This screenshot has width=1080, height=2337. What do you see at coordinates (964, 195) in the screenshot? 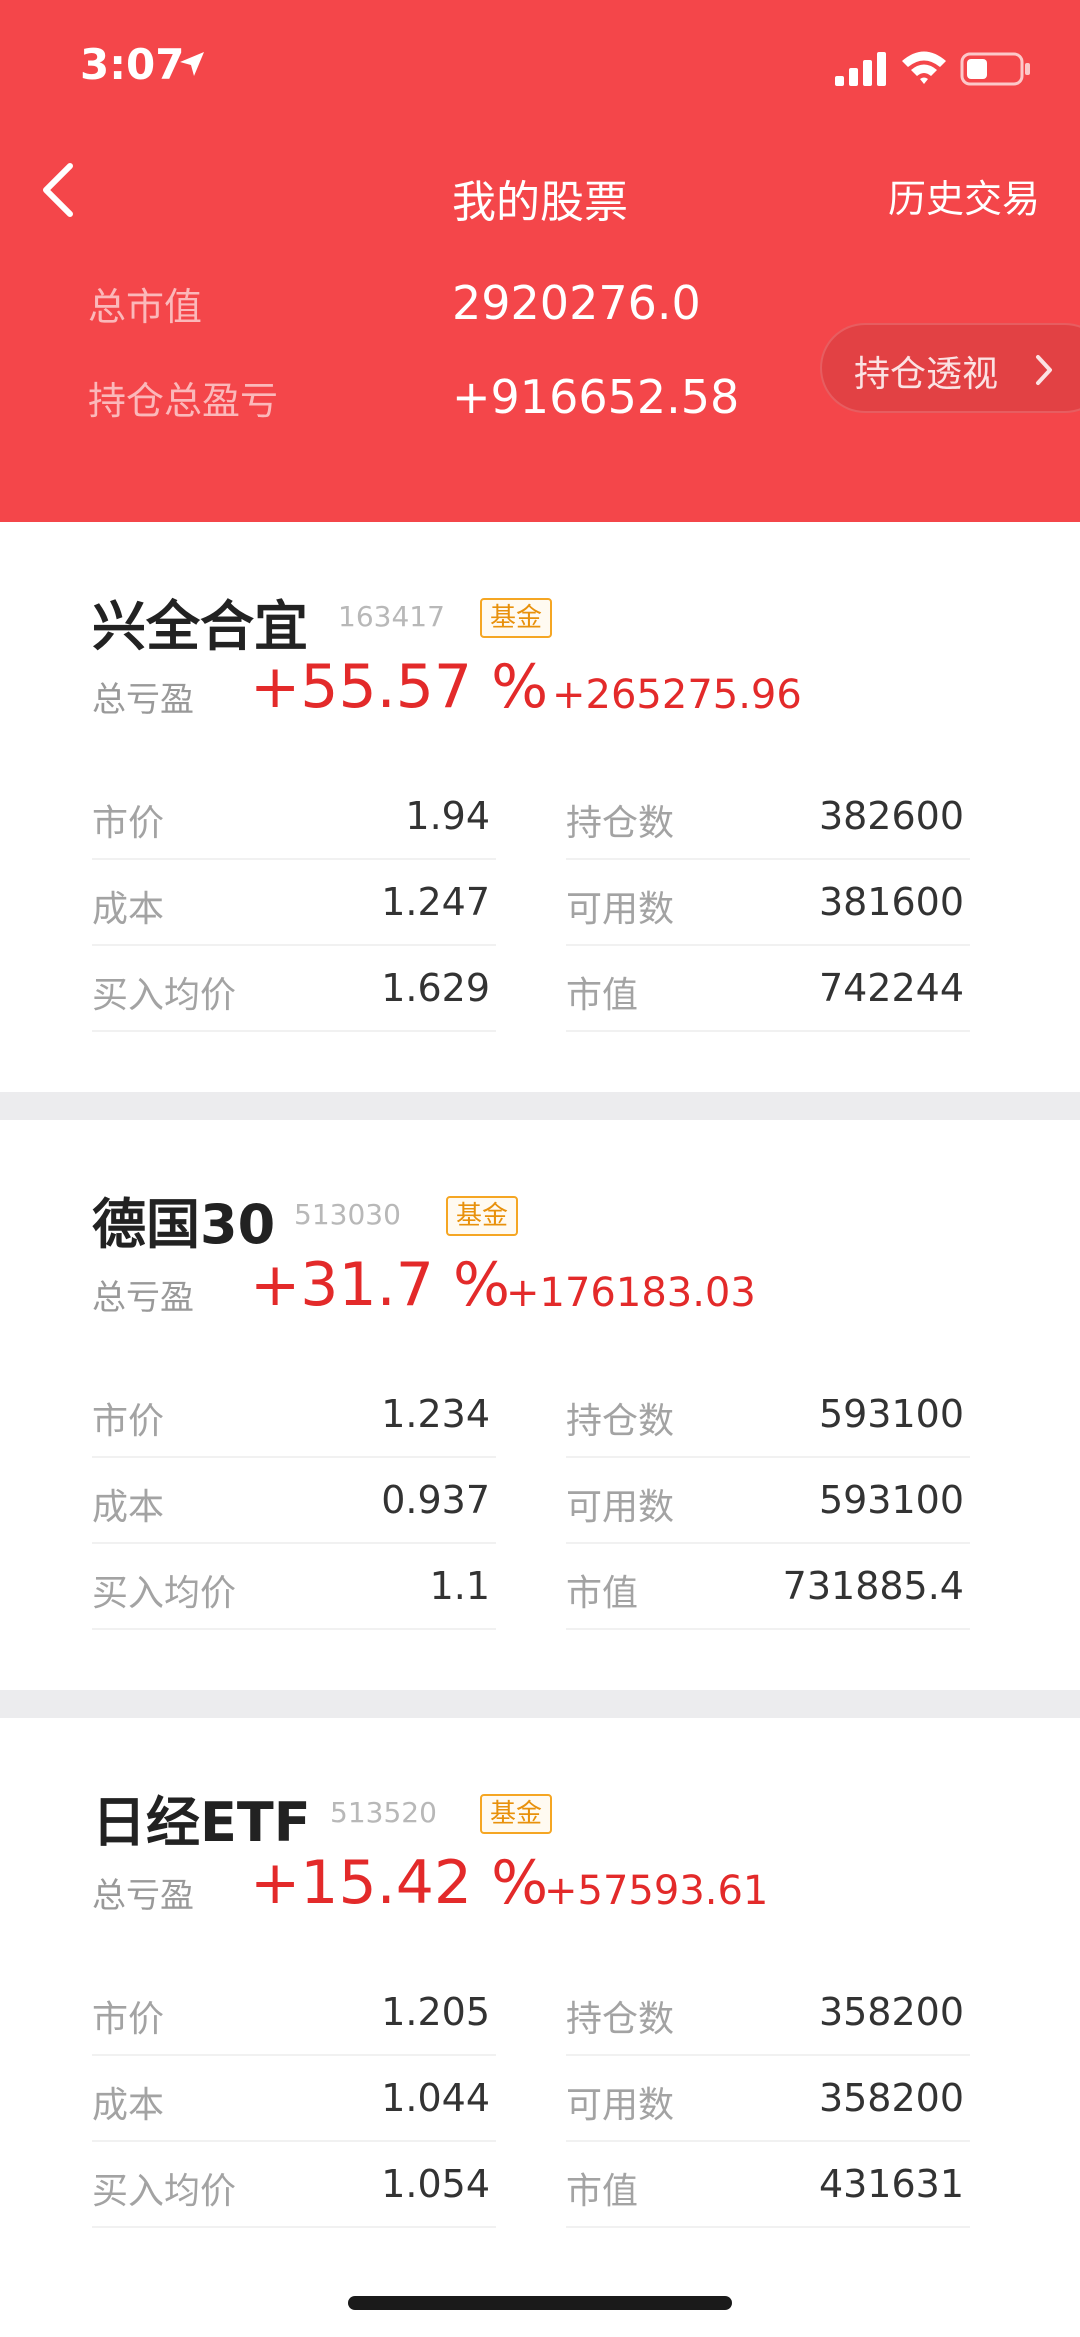
I see `history-trades-link: 历史交易` at bounding box center [964, 195].